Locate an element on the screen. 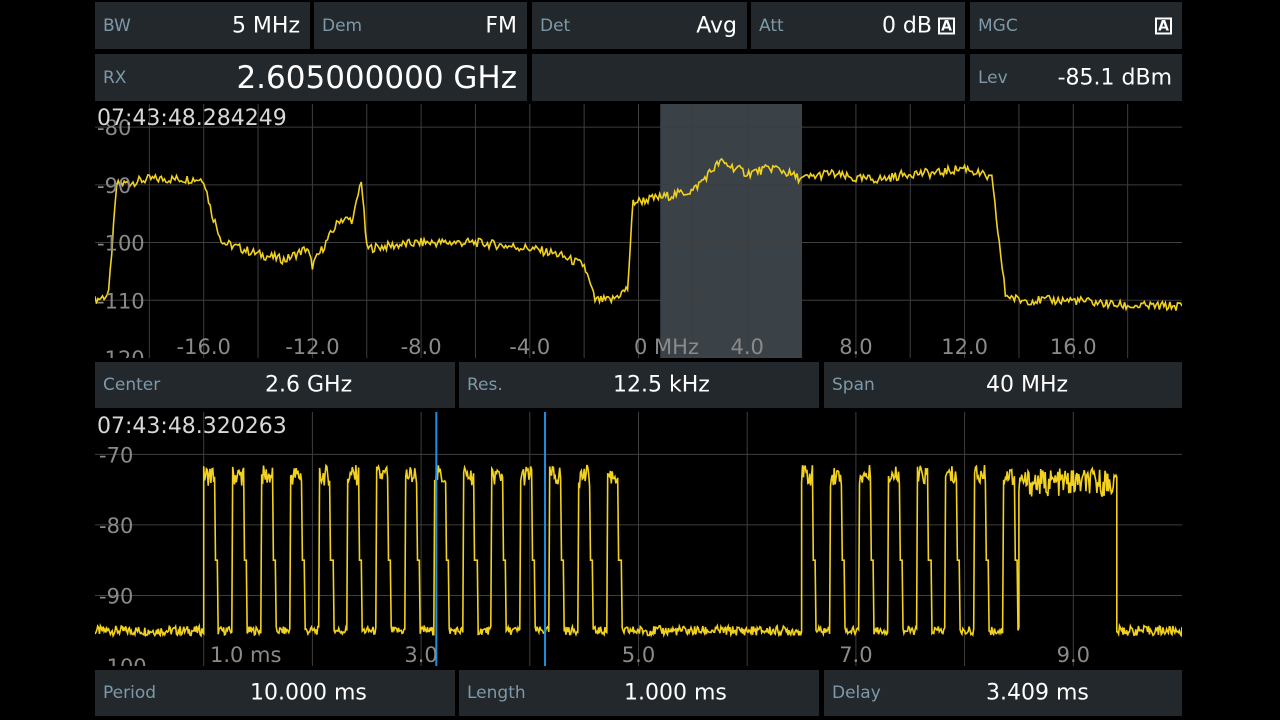 This screenshot has height=720, width=1280. time-y-tick-label: -70 is located at coordinates (116, 455).